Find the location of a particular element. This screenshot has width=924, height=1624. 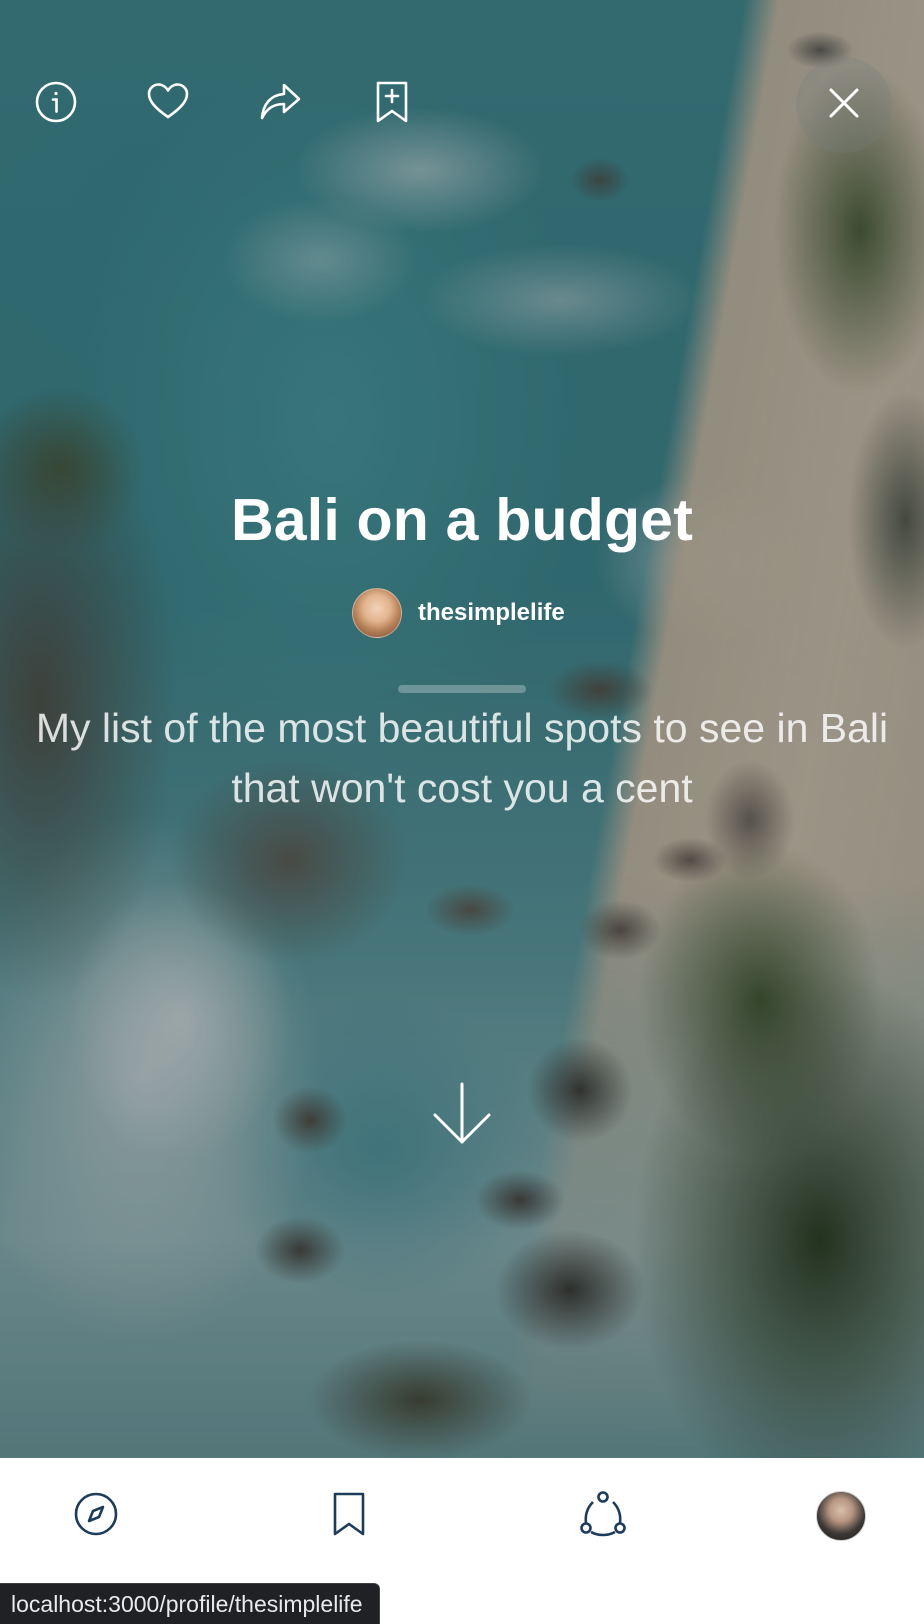

bookmark-plus-icon is located at coordinates (392, 104).